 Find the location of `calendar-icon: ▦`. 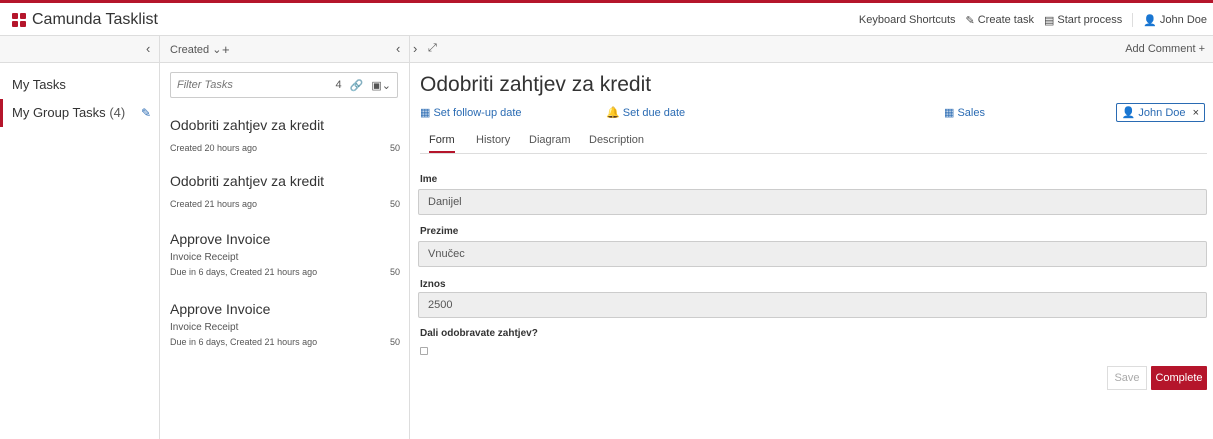

calendar-icon: ▦ is located at coordinates (425, 113).